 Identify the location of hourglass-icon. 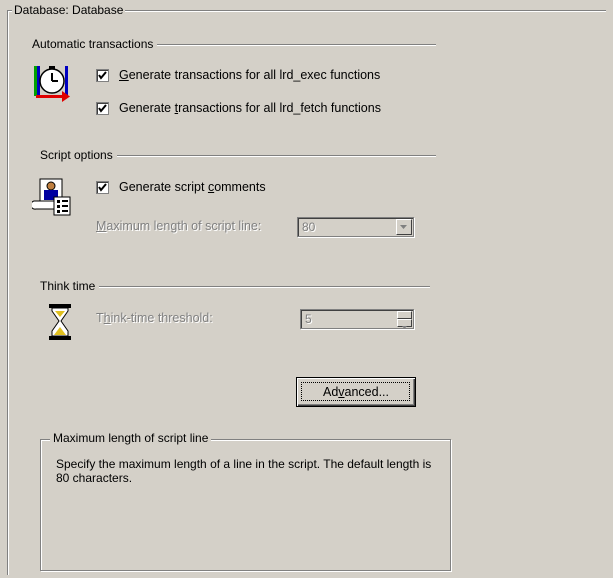
(61, 322).